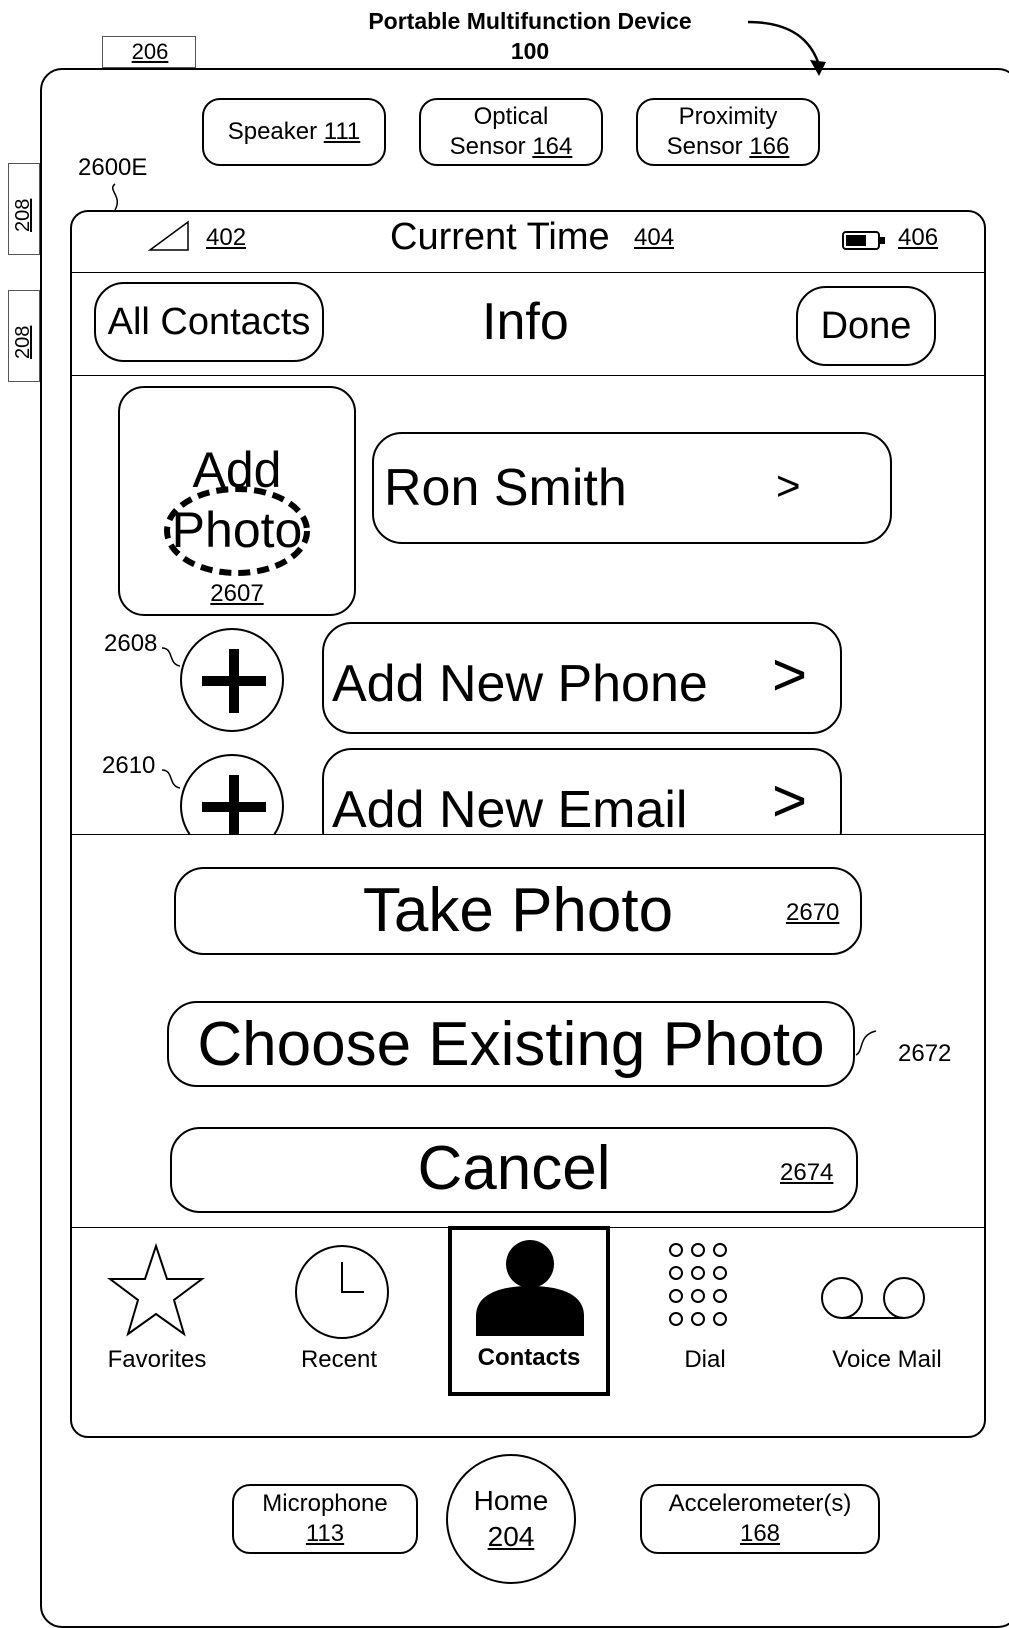  I want to click on microphone-label: Microphone, so click(325, 1503).